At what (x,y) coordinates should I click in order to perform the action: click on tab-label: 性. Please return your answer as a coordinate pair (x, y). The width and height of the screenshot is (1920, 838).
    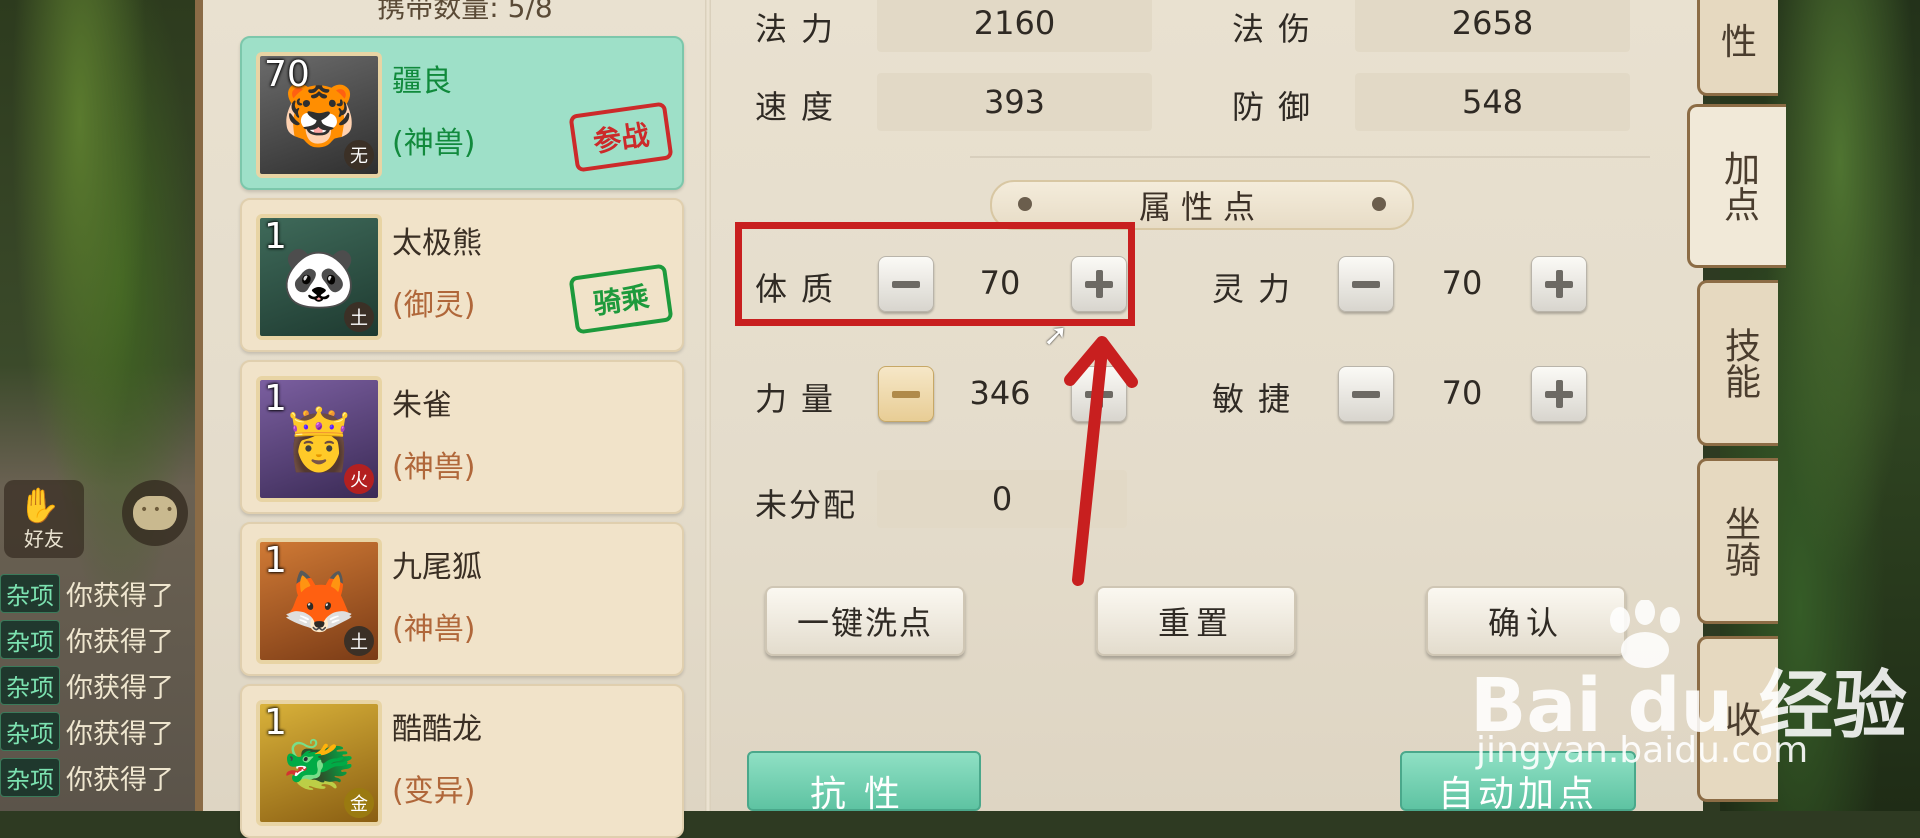
    Looking at the image, I should click on (1738, 42).